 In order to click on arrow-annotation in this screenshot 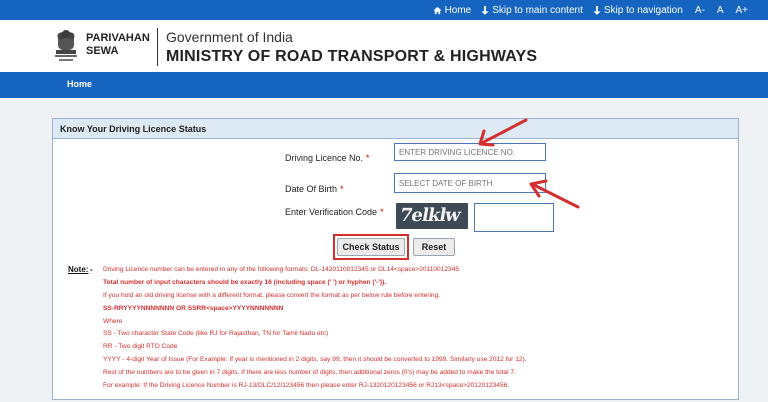, I will do `click(504, 131)`.